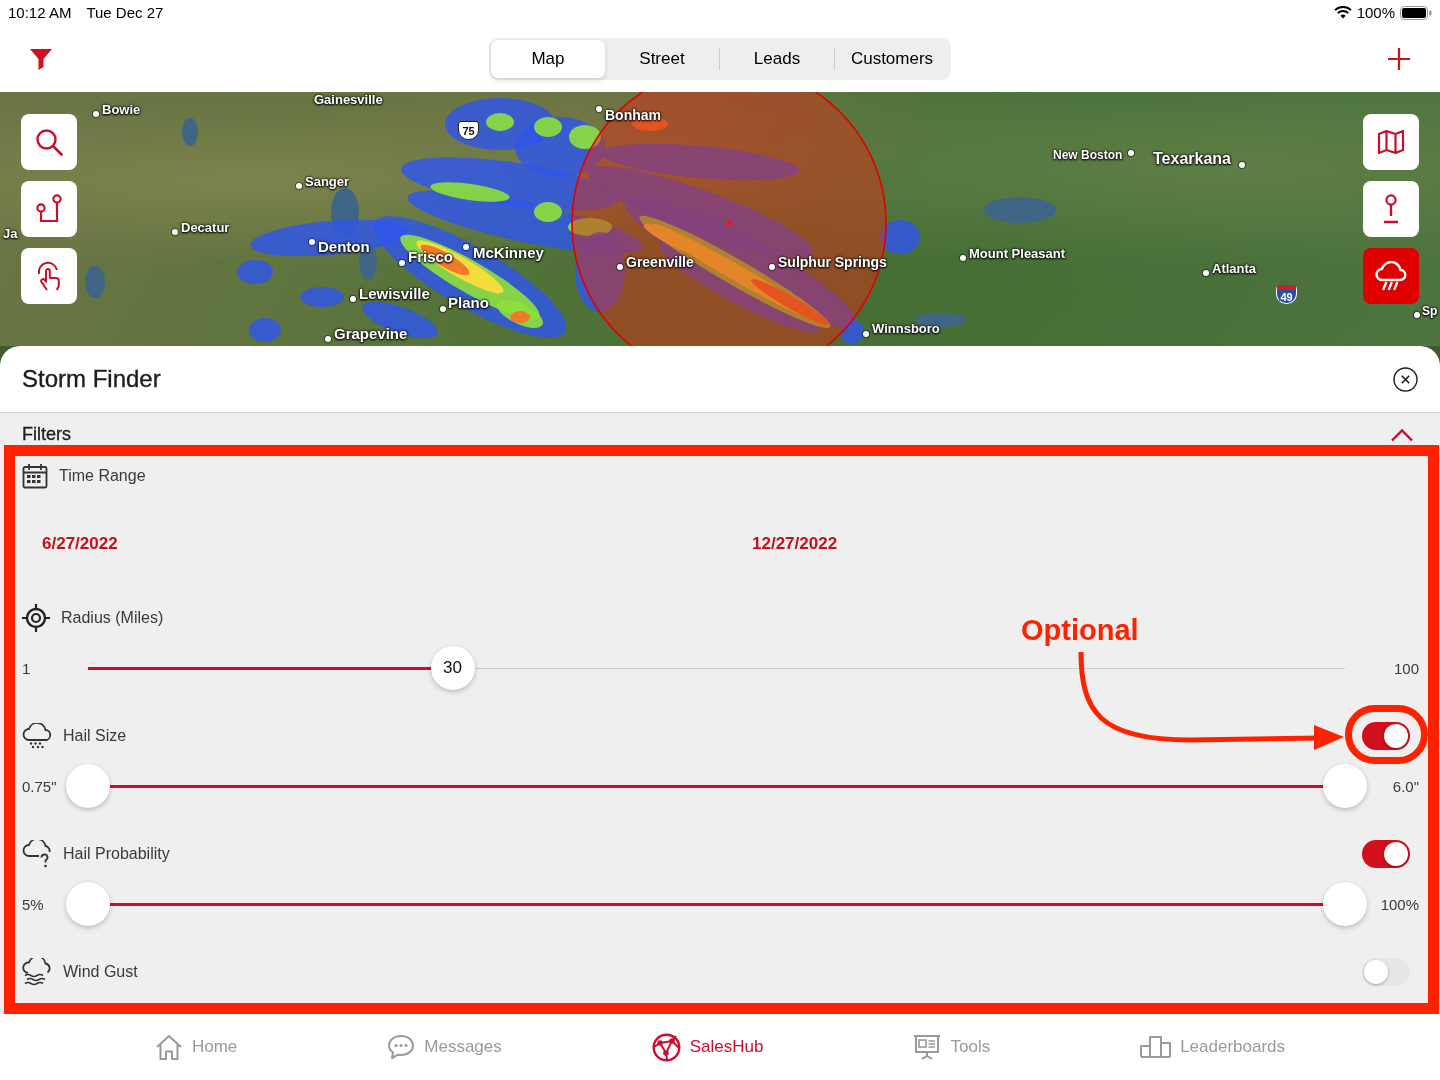  Describe the element at coordinates (729, 223) in the screenshot. I see `center-point-icon` at that location.